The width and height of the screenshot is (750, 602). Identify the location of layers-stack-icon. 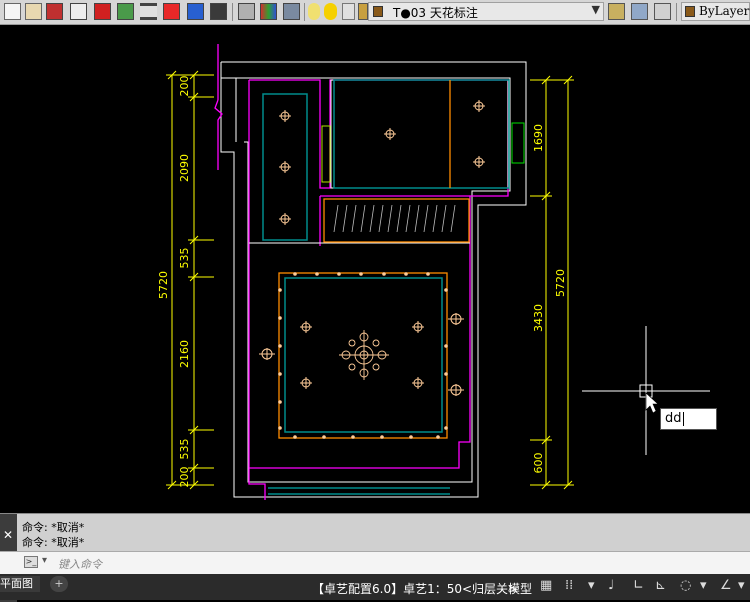
(291, 11).